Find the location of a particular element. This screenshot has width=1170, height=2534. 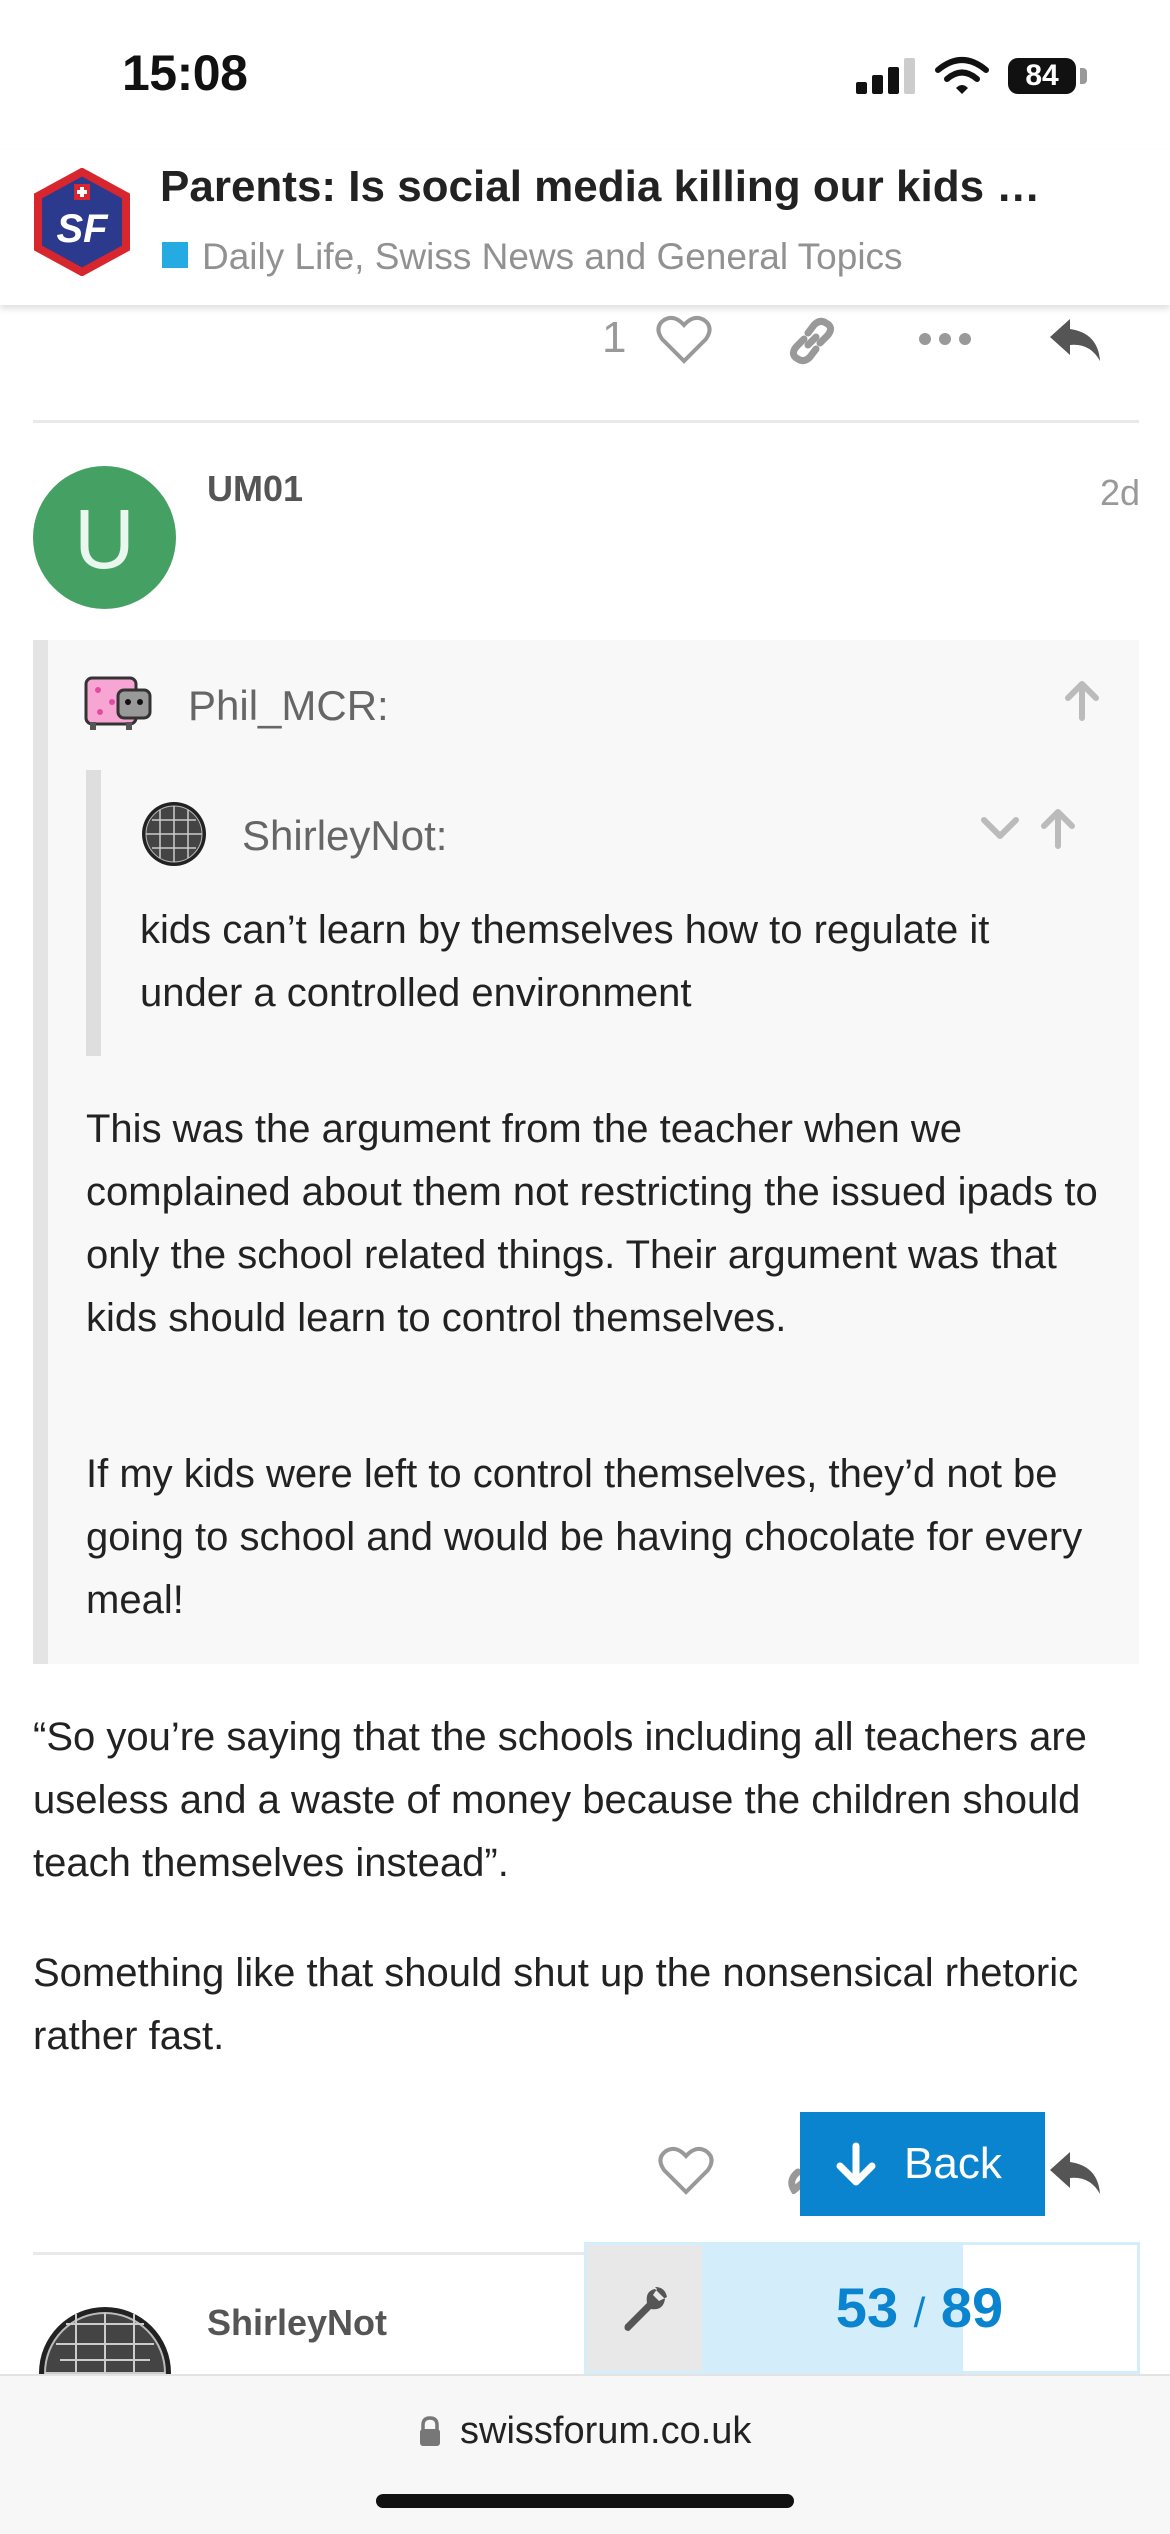

site-logo: SF is located at coordinates (82, 222).